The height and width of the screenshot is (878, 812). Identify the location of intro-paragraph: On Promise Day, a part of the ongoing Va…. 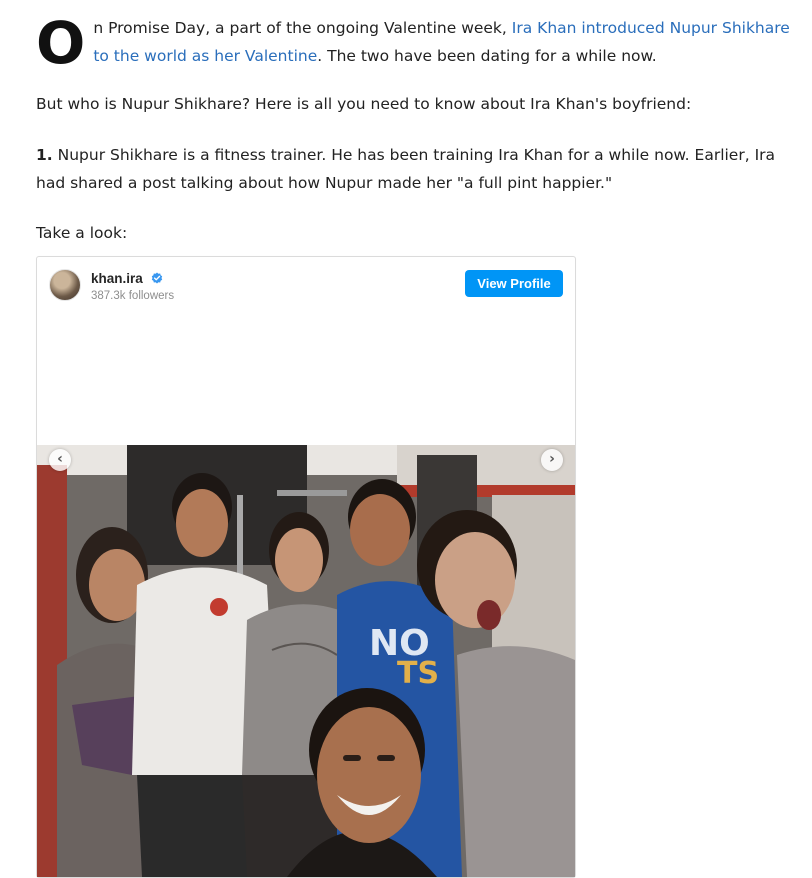
(416, 43).